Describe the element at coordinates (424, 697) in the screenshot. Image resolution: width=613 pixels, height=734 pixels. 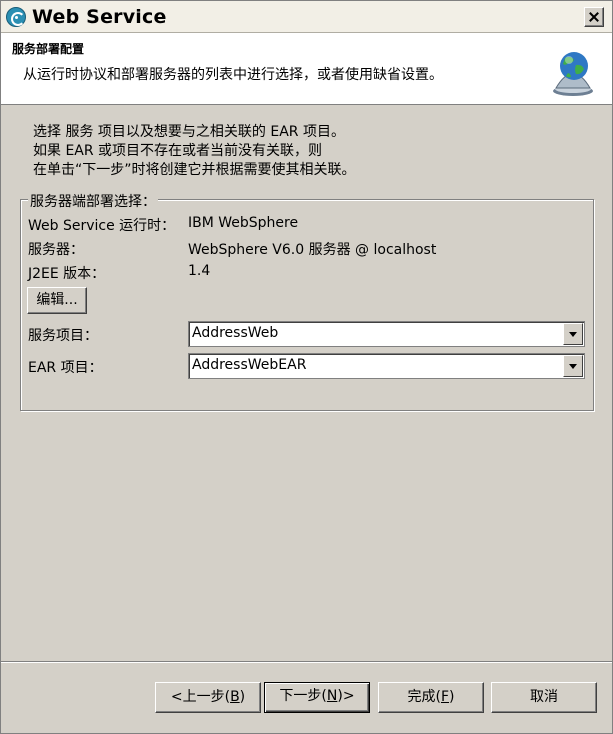
I see `finish-label: 完成(` at that location.